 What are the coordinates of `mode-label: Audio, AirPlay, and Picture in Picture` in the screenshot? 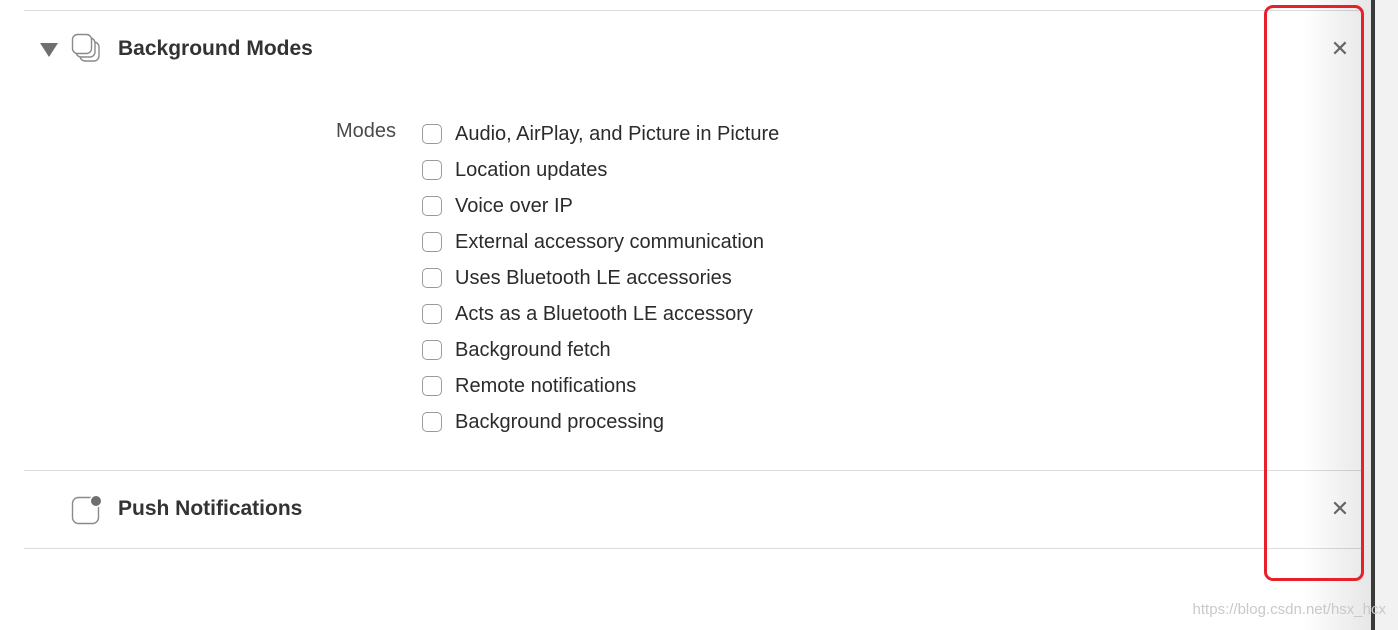 It's located at (617, 133).